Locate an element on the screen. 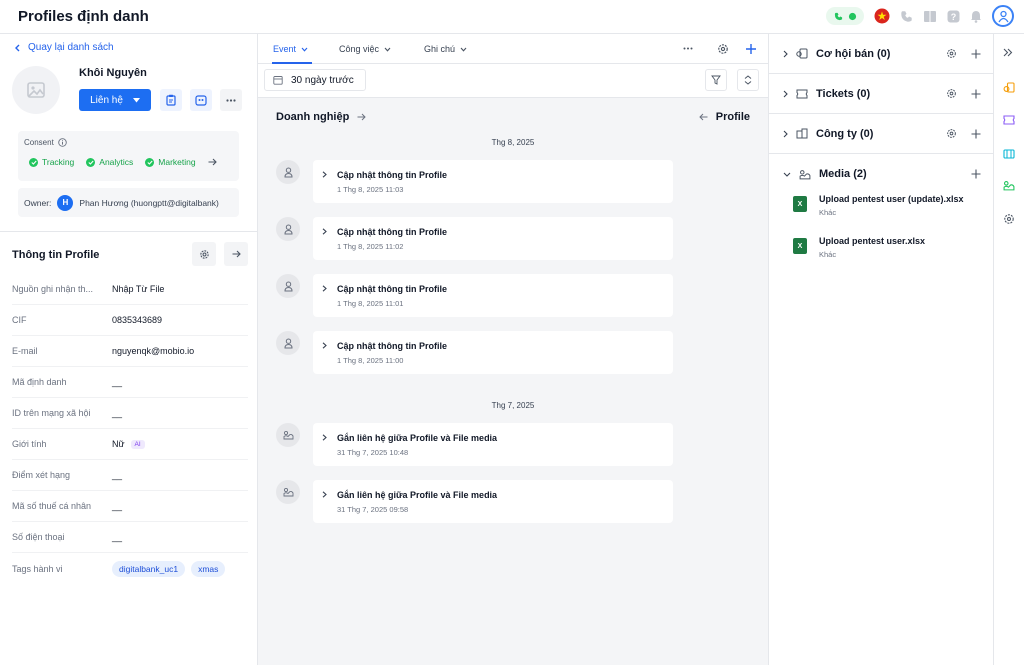  section-tickets: Tickets (0) is located at coordinates (882, 94).